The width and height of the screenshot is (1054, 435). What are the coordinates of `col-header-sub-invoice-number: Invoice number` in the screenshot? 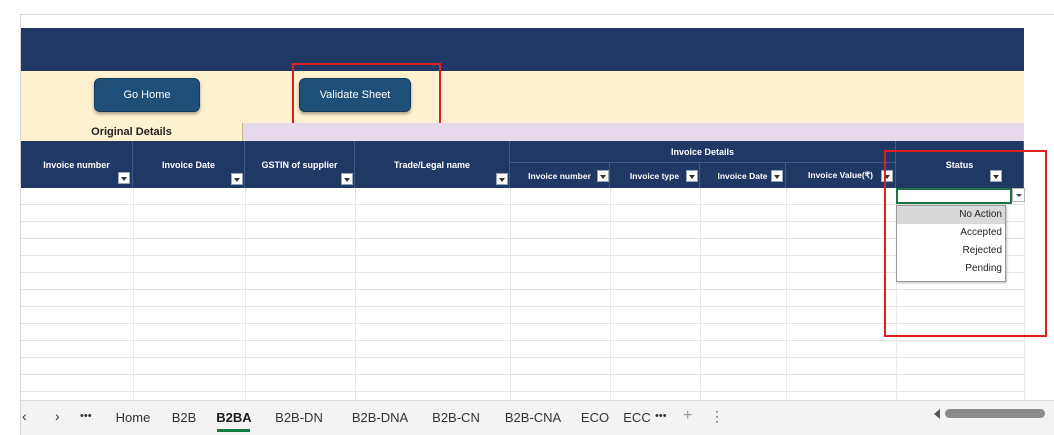 It's located at (560, 175).